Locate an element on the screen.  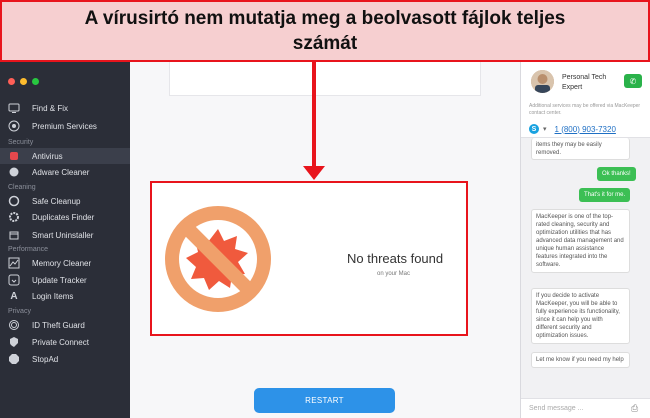
annotation-arrow-head is located at coordinates (314, 173).